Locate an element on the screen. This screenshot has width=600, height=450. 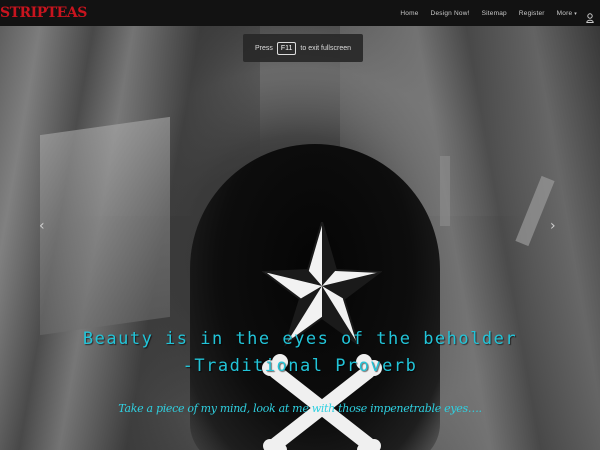
toast-suffix: to exit fullscreen is located at coordinates (326, 48).